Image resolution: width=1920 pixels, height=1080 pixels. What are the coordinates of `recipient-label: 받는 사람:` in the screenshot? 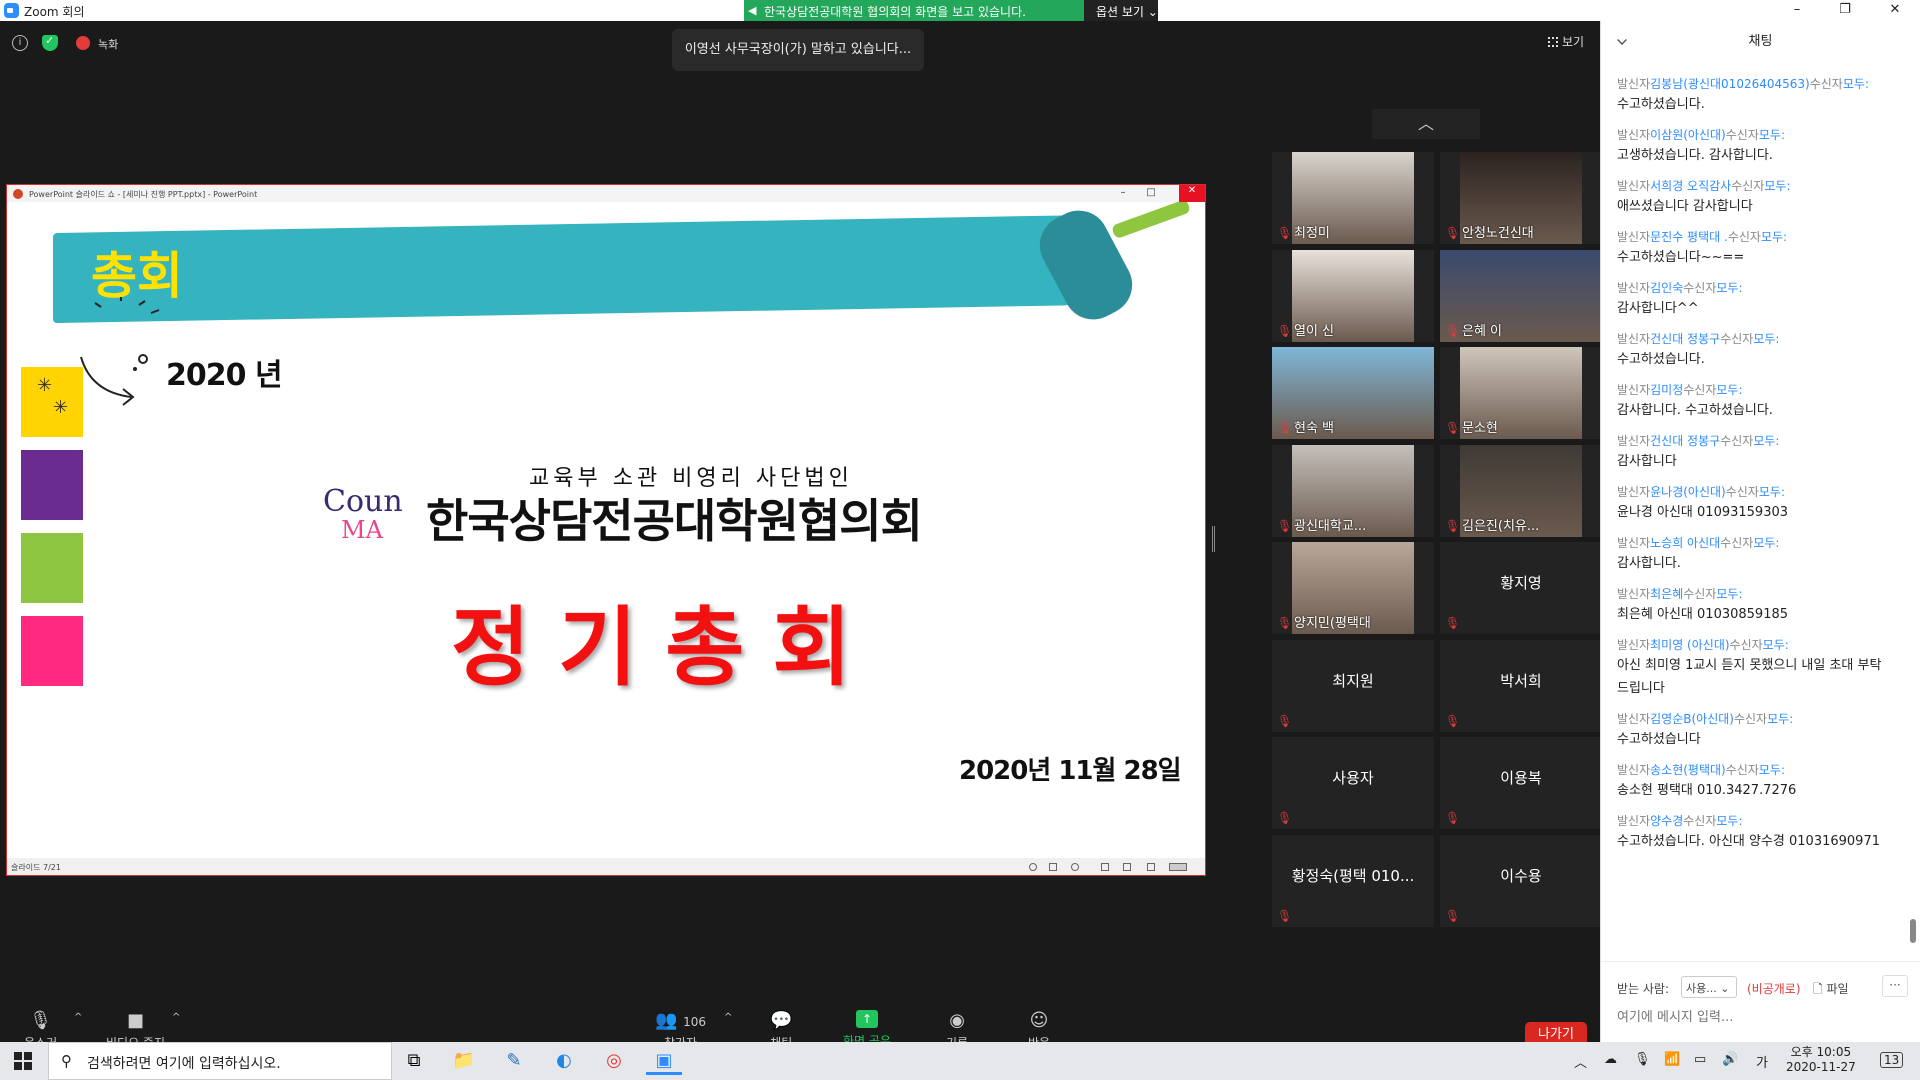 It's located at (1643, 989).